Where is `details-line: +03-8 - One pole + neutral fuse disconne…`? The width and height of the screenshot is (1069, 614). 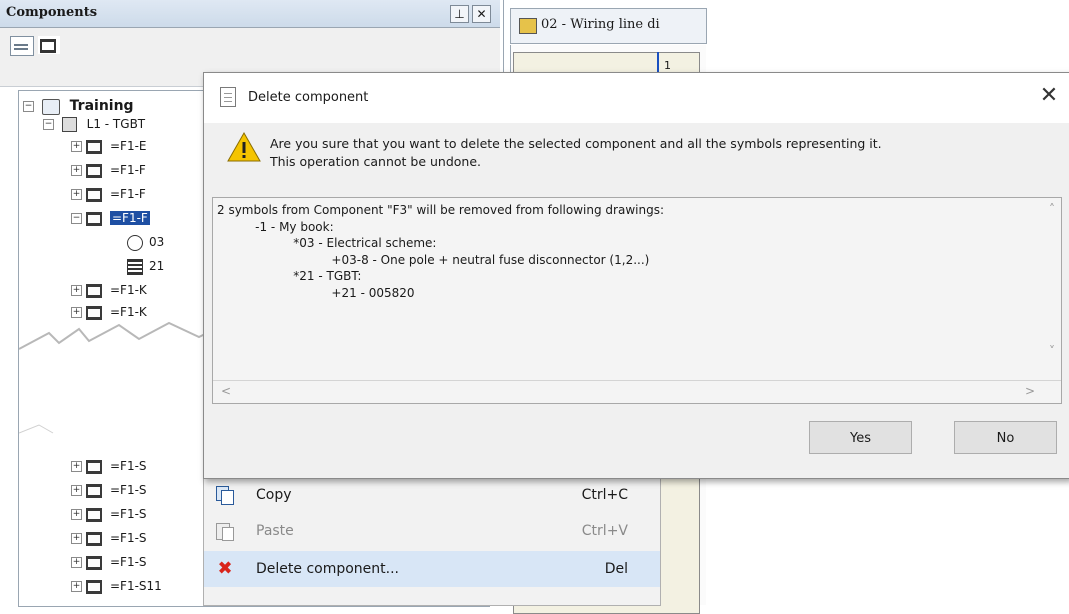
details-line: +03-8 - One pole + neutral fuse disconne… is located at coordinates (433, 259).